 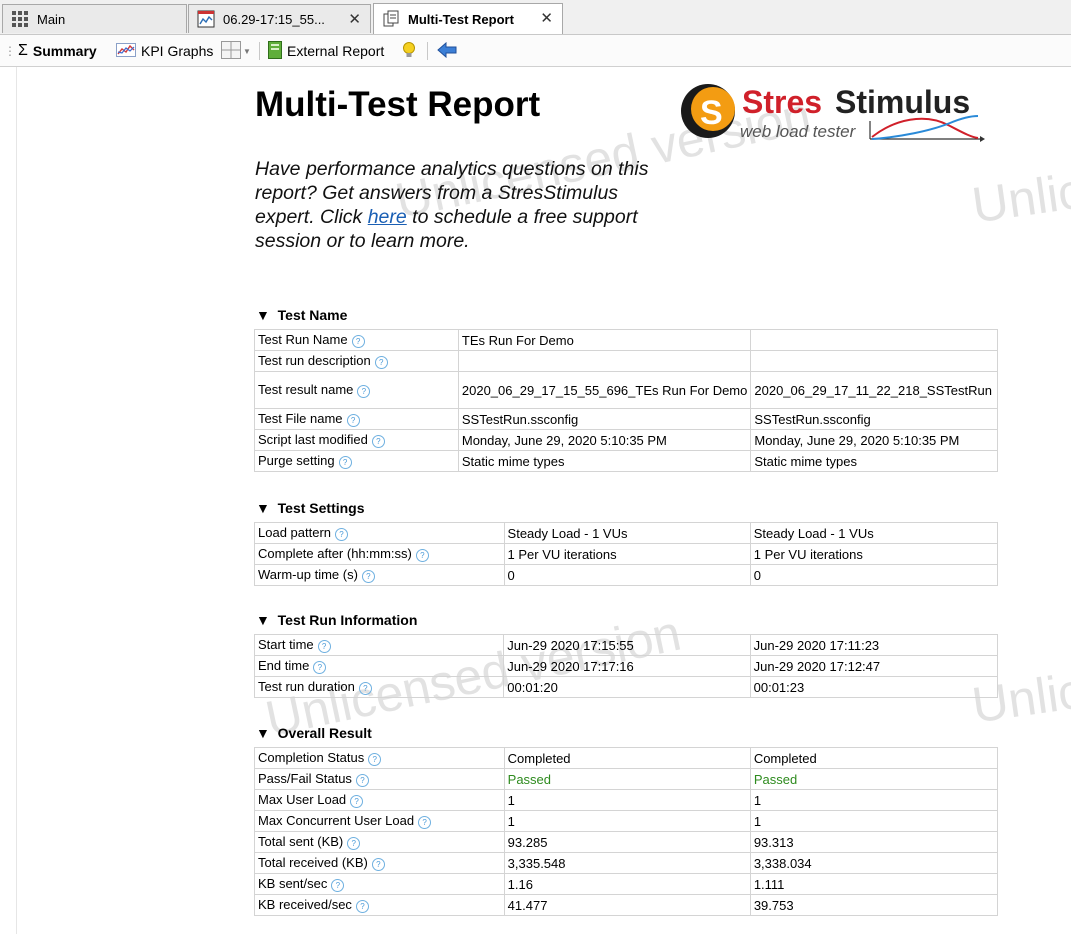 I want to click on cell-value: TEs Run For Demo, so click(x=604, y=340).